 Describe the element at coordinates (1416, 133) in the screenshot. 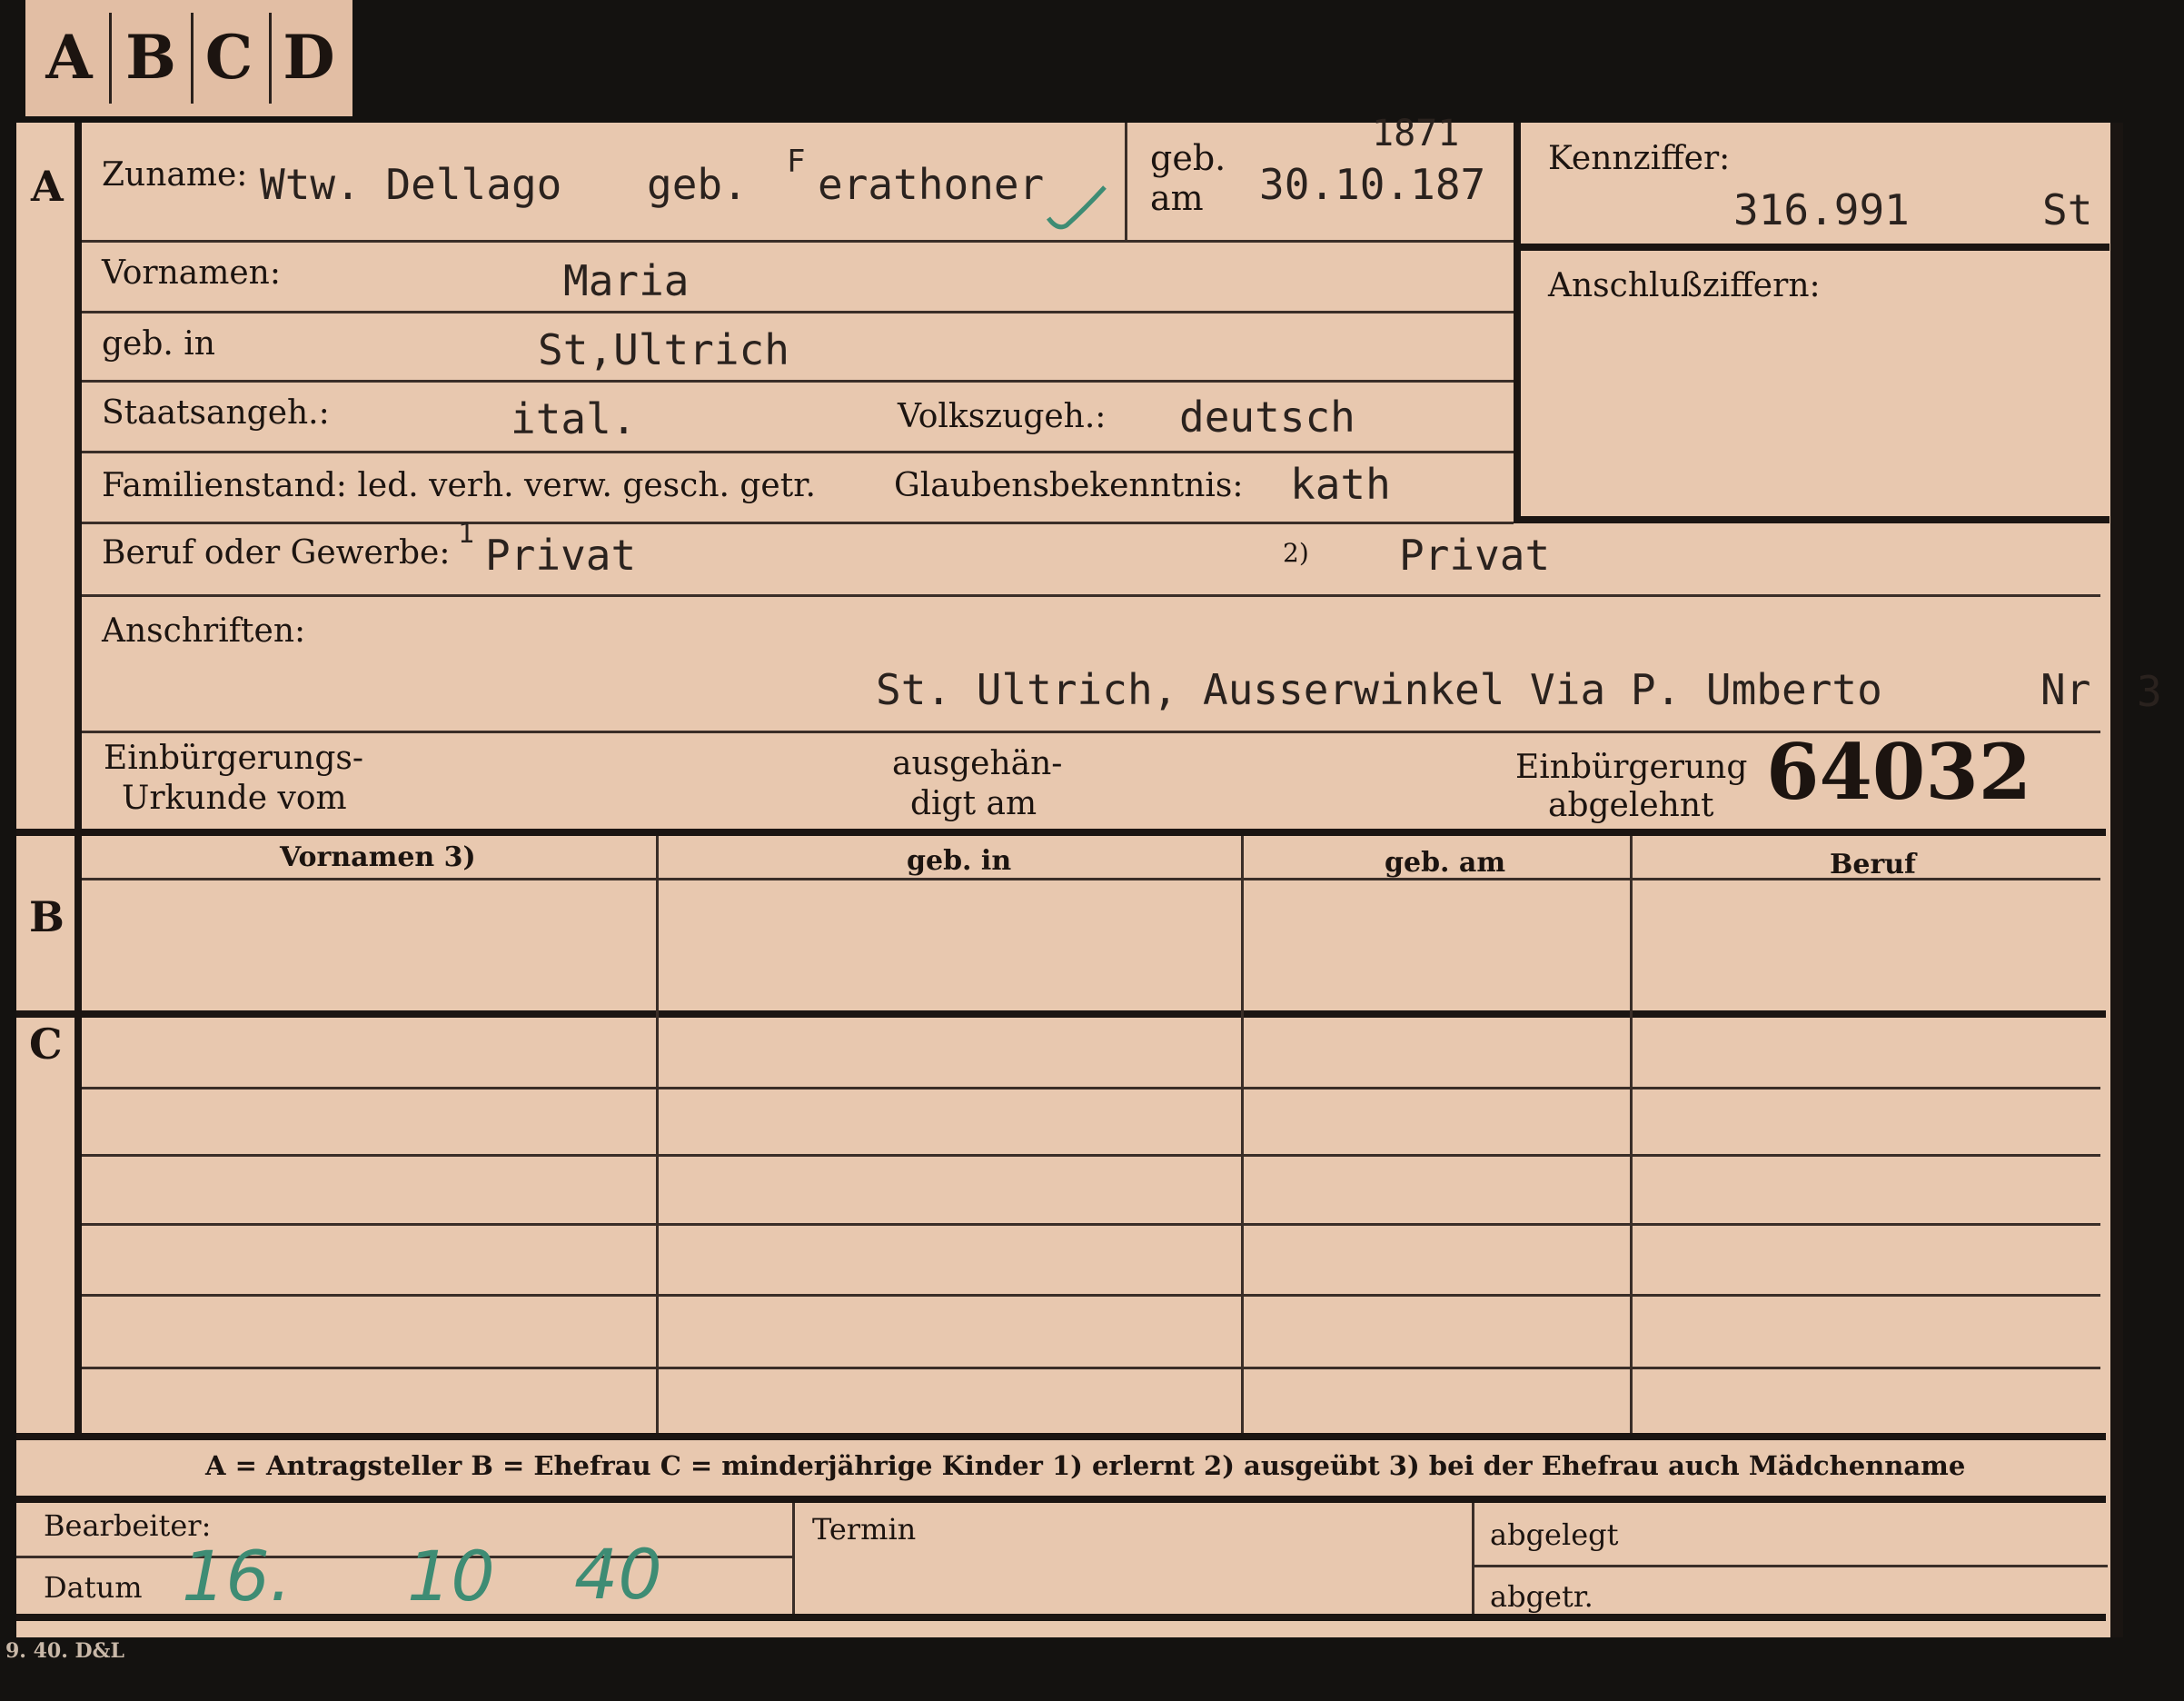

I see `birth-year-correction: 1871` at that location.